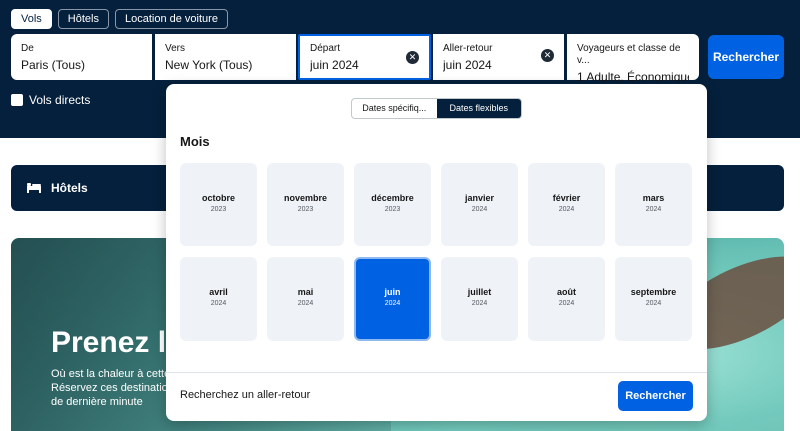  What do you see at coordinates (566, 204) in the screenshot?
I see `month-cell: février 2024` at bounding box center [566, 204].